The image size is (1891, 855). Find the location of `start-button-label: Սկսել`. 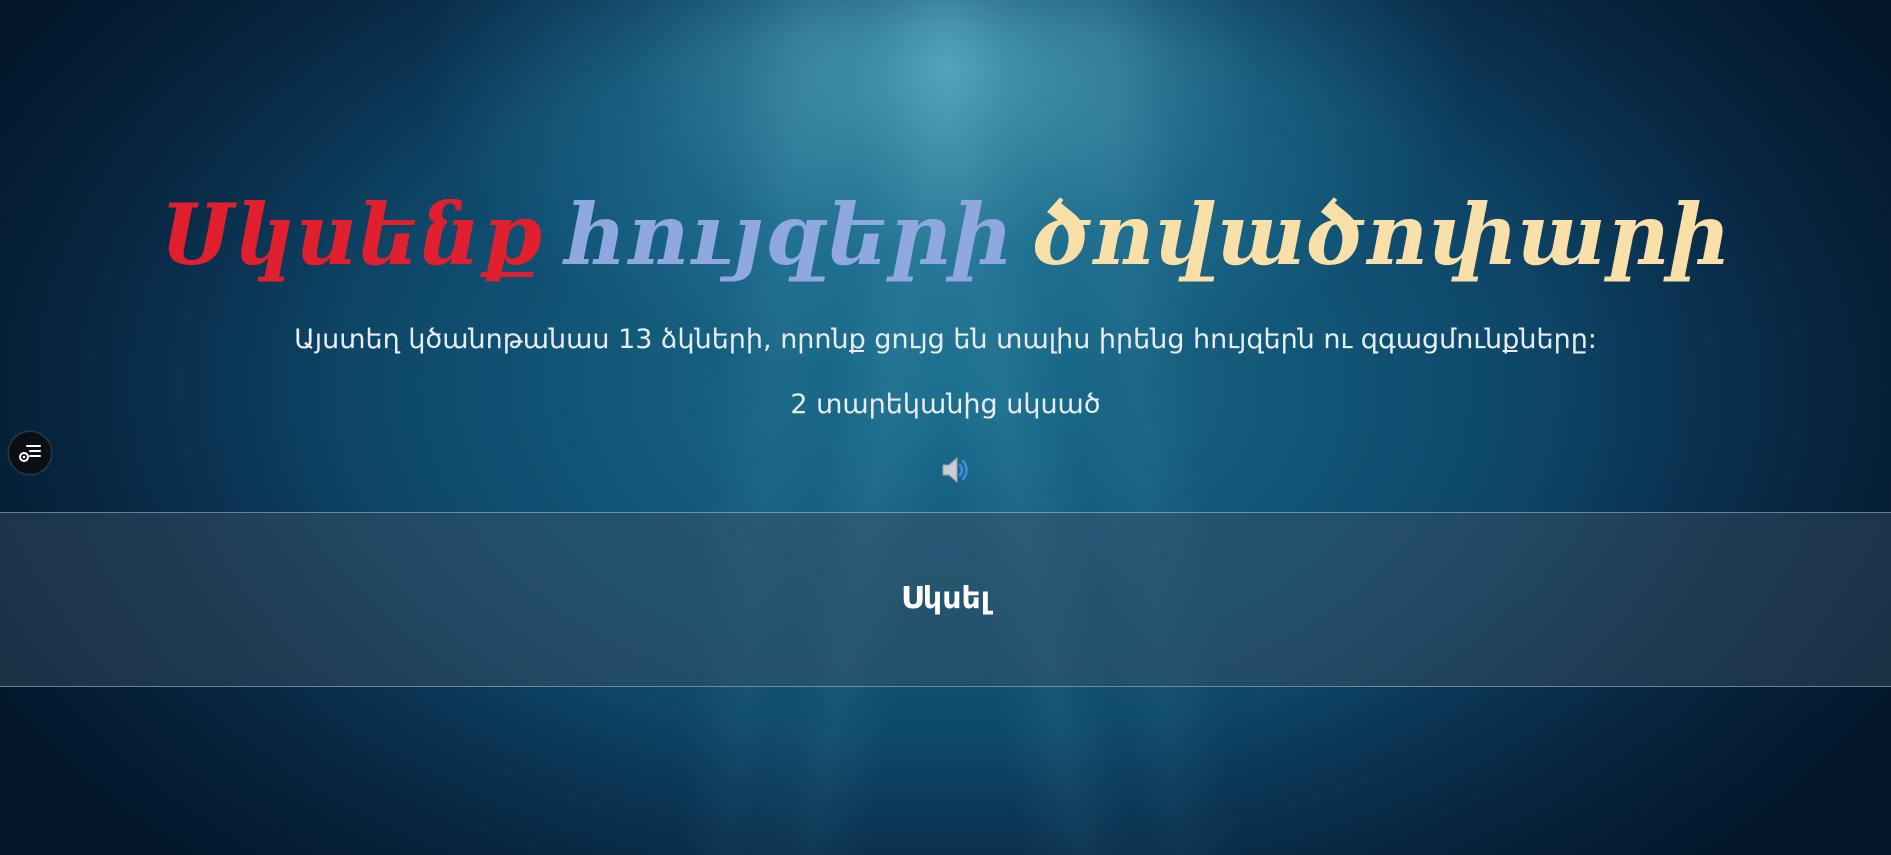

start-button-label: Սկսել is located at coordinates (945, 598).